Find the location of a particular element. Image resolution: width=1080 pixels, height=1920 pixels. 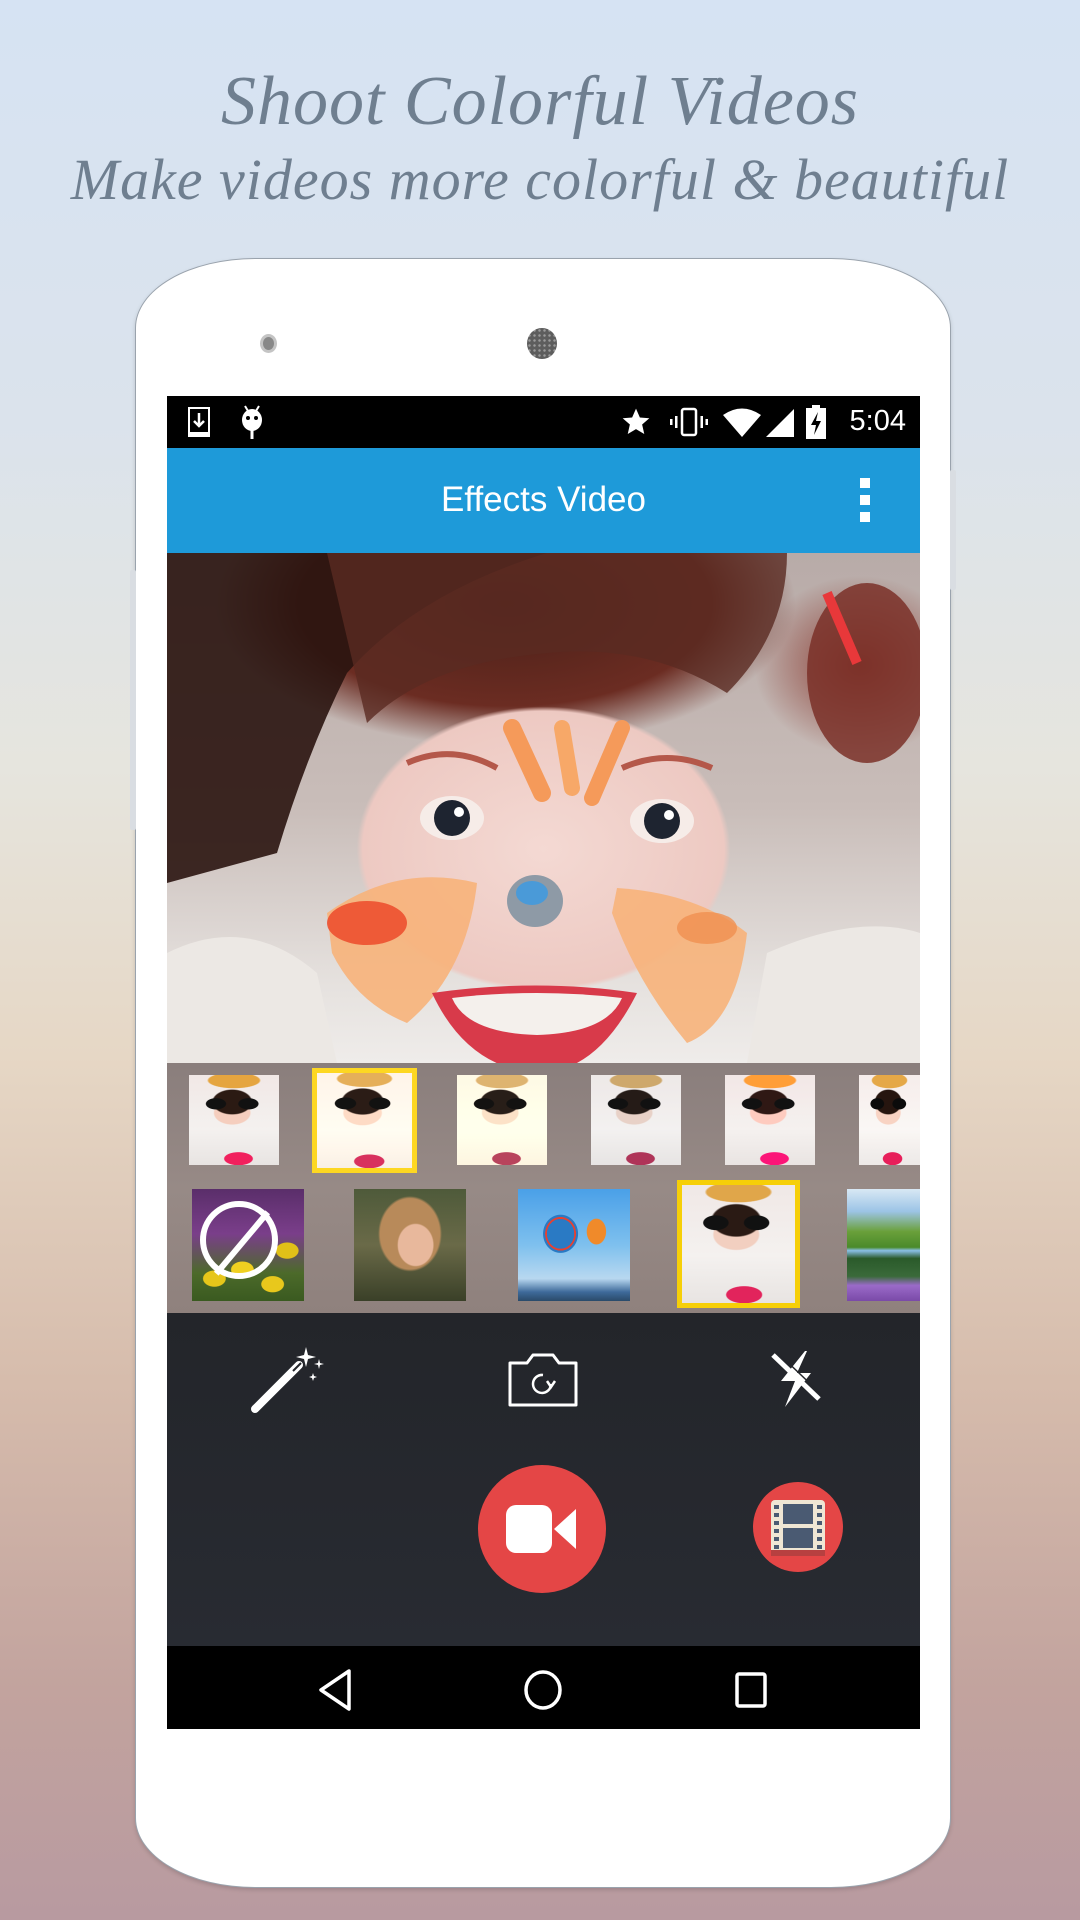

recents-icon is located at coordinates (751, 1690).